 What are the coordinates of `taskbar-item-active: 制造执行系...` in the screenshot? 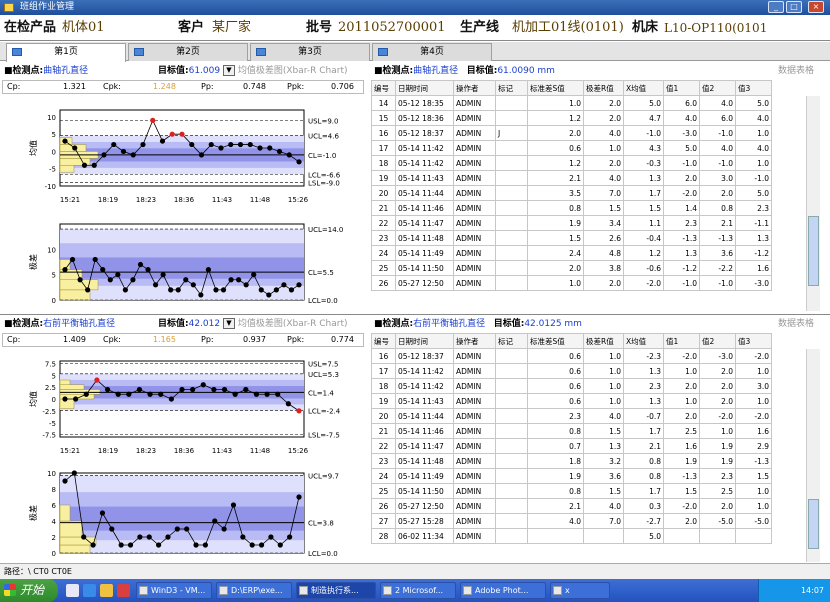 It's located at (336, 590).